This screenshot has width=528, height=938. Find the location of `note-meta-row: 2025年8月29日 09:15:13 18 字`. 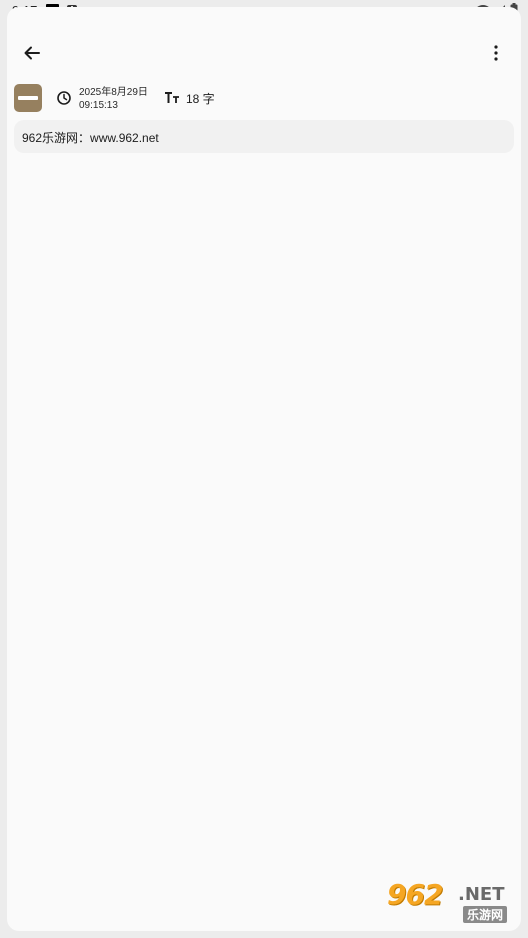

note-meta-row: 2025年8月29日 09:15:13 18 字 is located at coordinates (264, 99).